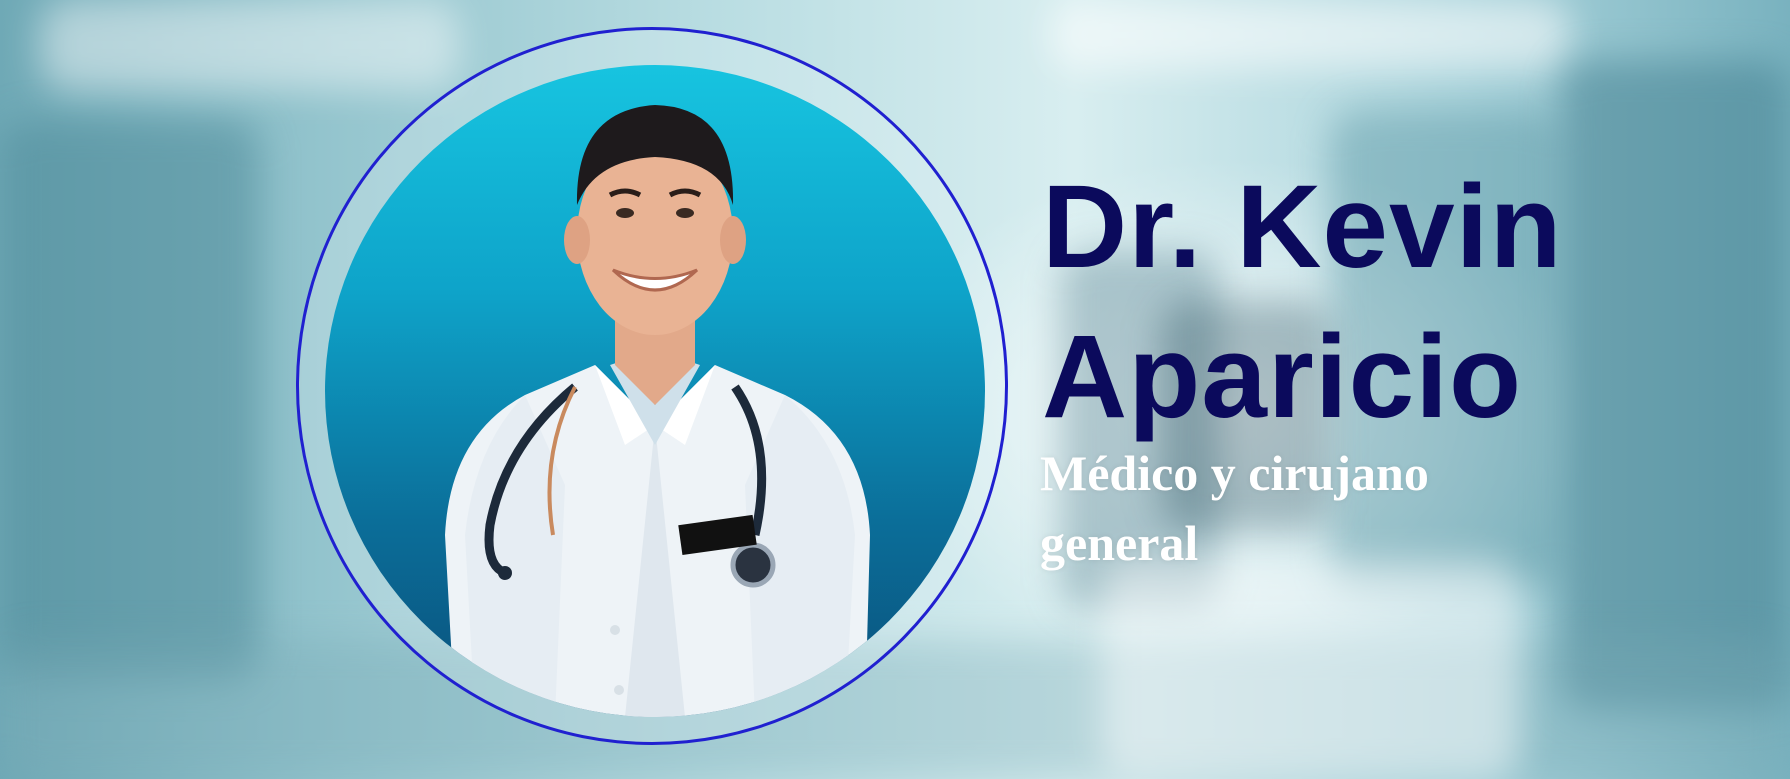 This screenshot has width=1790, height=779. I want to click on doctor-specialty-line-2: general, so click(1119, 543).